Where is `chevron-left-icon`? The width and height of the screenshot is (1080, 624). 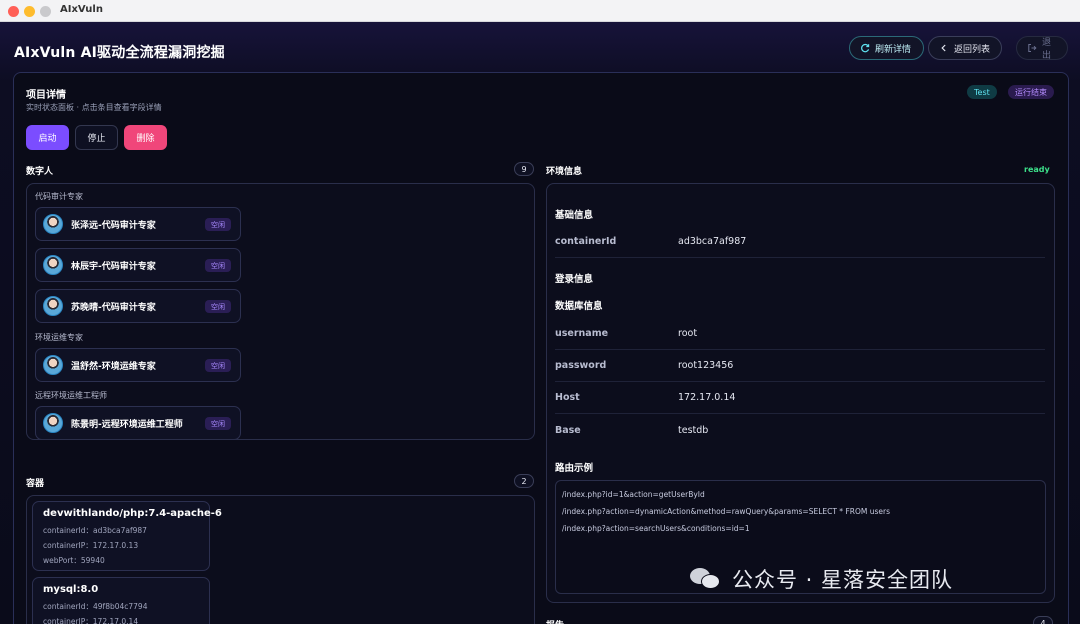 chevron-left-icon is located at coordinates (944, 48).